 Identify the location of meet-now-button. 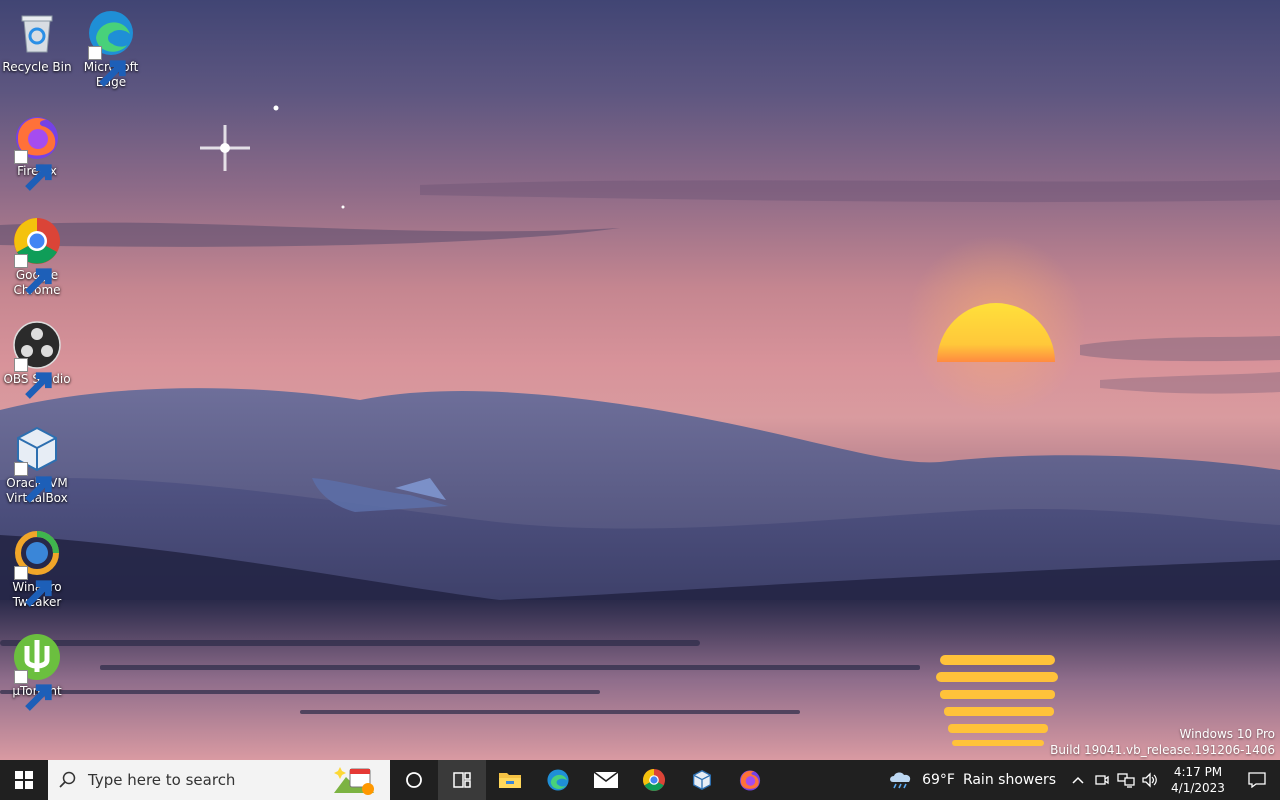
(1102, 780).